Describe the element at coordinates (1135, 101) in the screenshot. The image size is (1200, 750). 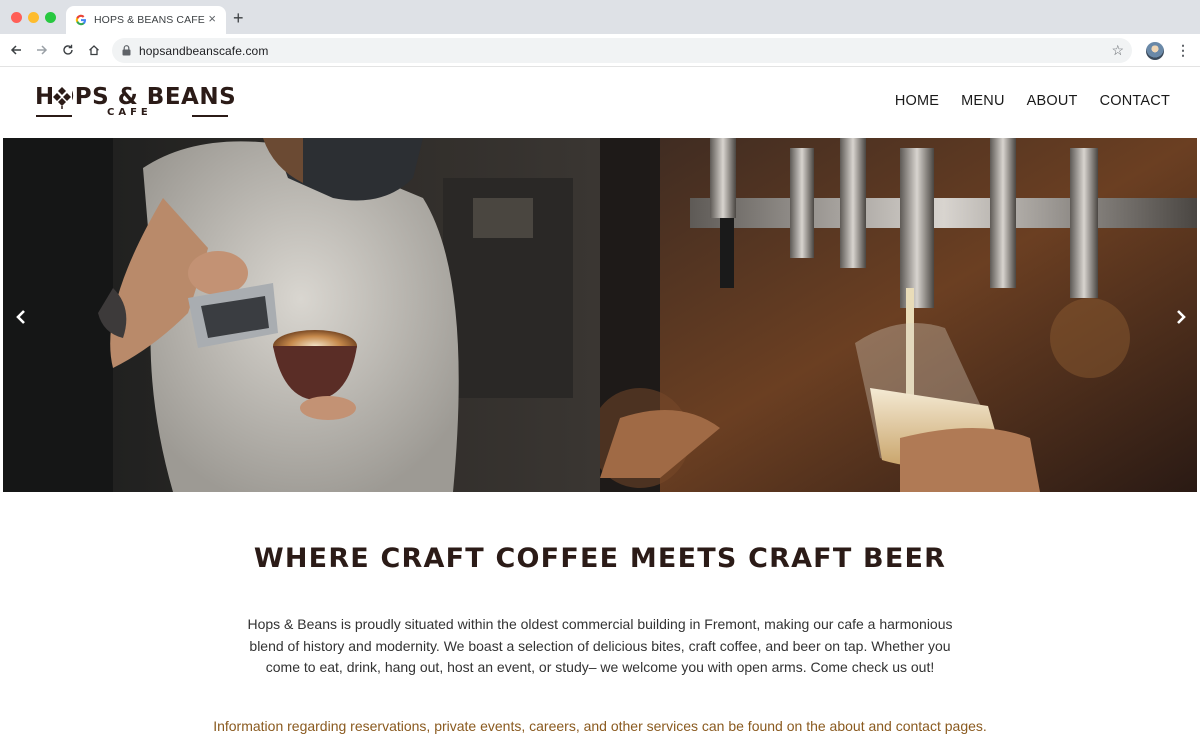
I see `nav-contact: CONTACT` at that location.